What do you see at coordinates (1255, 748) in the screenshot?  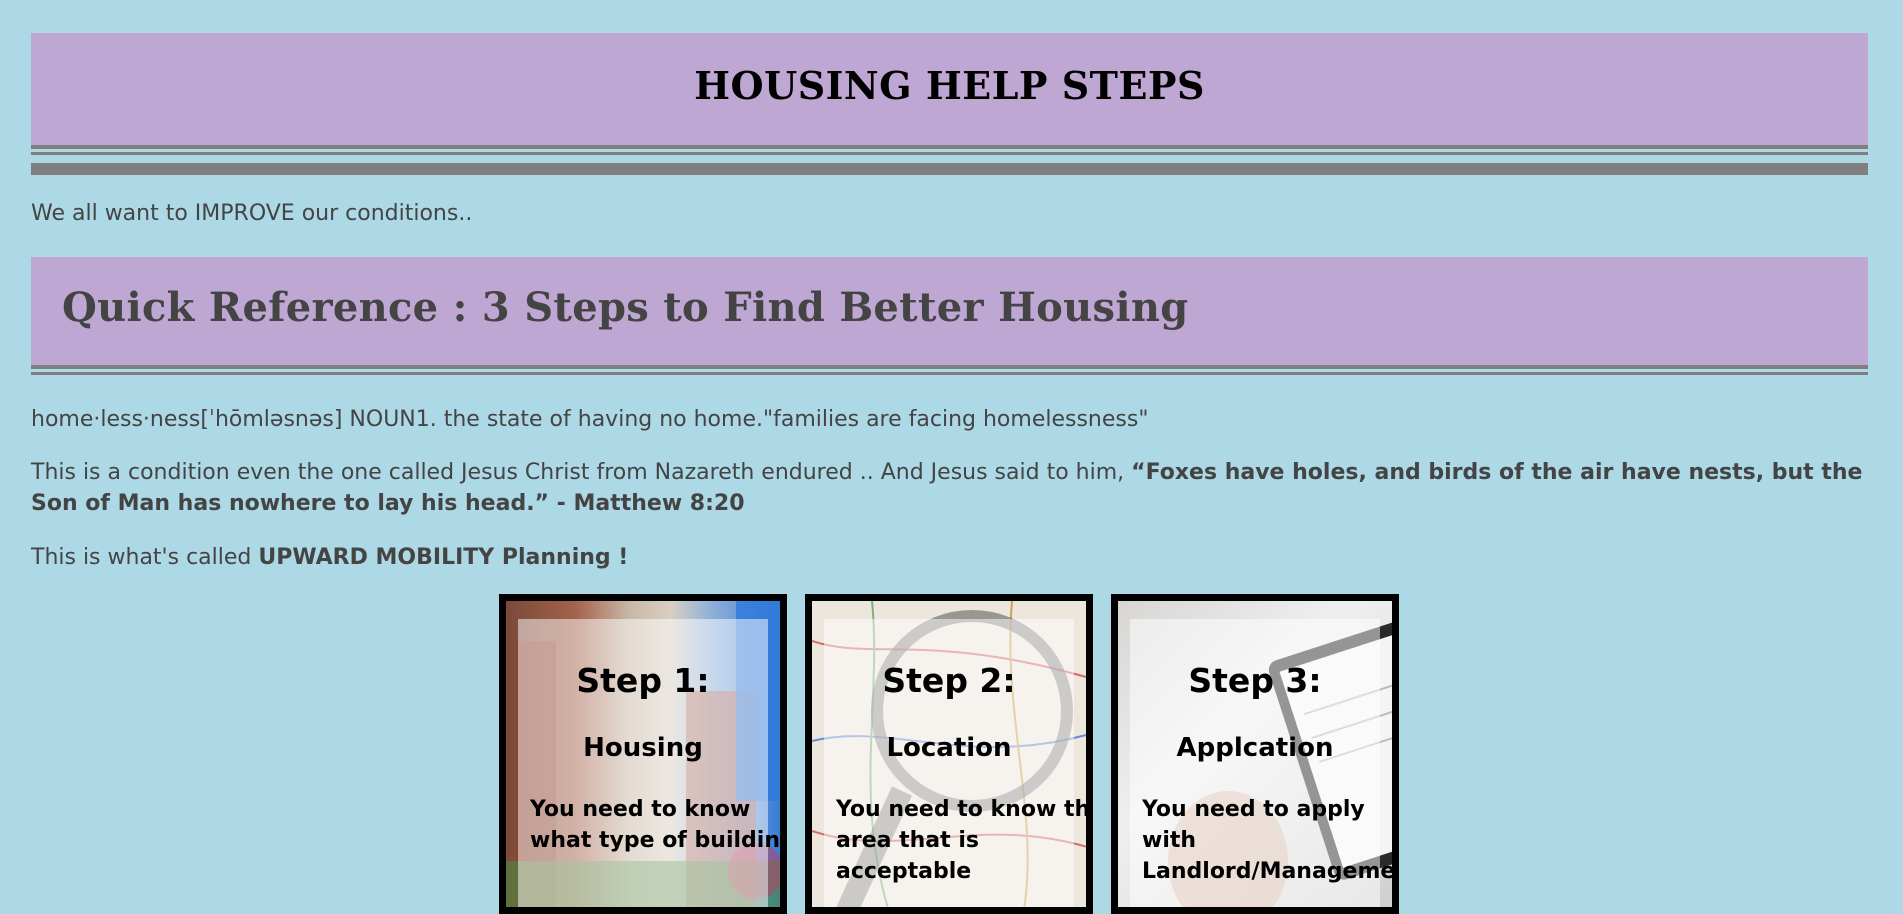 I see `step-title: Applcation` at bounding box center [1255, 748].